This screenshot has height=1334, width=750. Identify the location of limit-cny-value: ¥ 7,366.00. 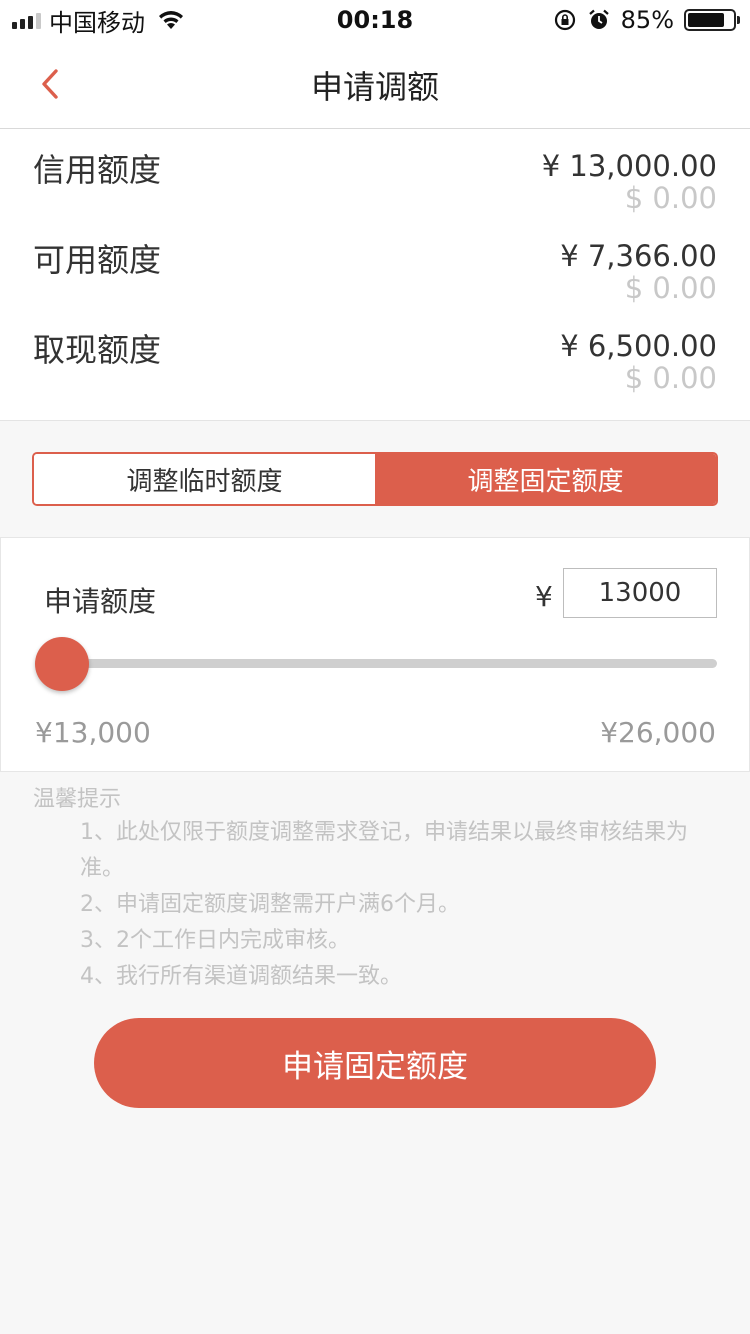
(638, 256).